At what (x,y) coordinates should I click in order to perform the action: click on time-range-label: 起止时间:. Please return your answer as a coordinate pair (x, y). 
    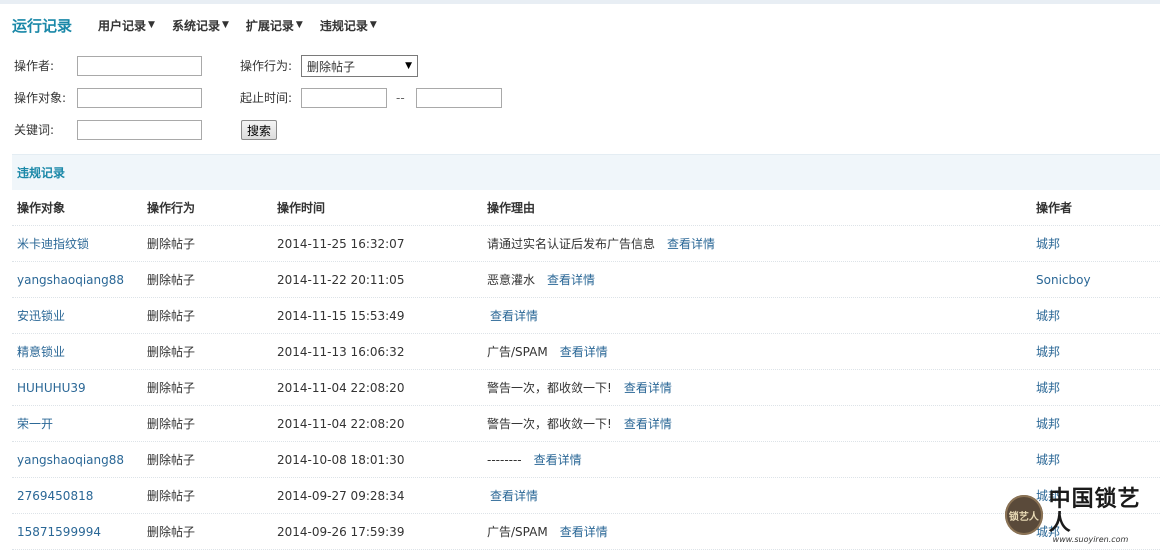
    Looking at the image, I should click on (266, 98).